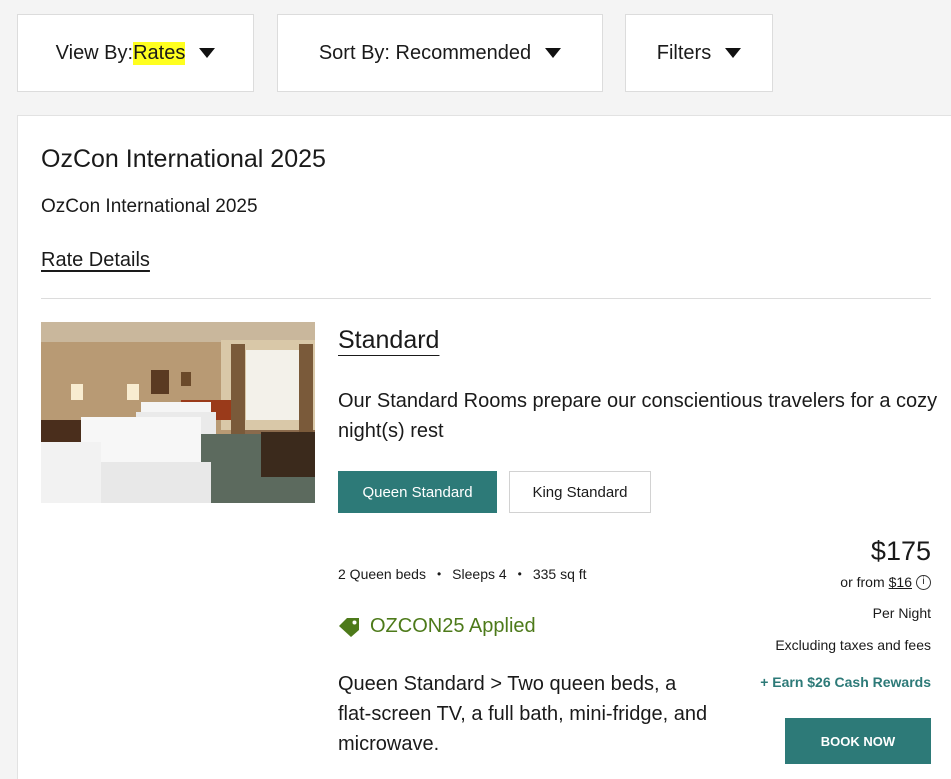 The image size is (951, 779). What do you see at coordinates (901, 613) in the screenshot?
I see `per-night-label: Per Night` at bounding box center [901, 613].